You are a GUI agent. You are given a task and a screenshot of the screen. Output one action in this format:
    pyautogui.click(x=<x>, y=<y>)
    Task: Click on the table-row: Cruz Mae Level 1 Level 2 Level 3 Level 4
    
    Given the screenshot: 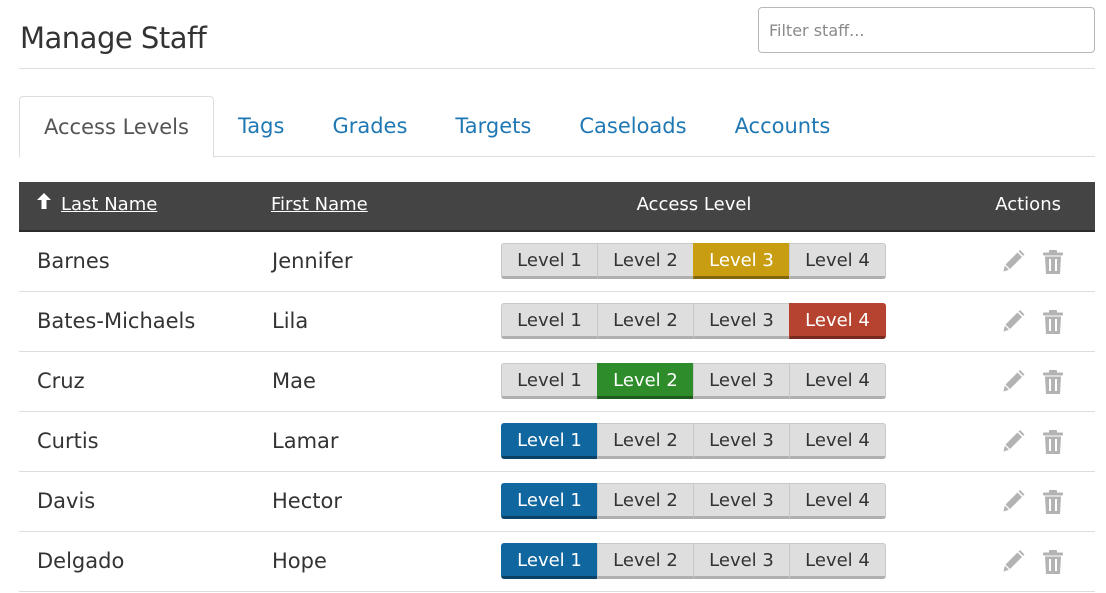 What is the action you would take?
    pyautogui.click(x=557, y=382)
    